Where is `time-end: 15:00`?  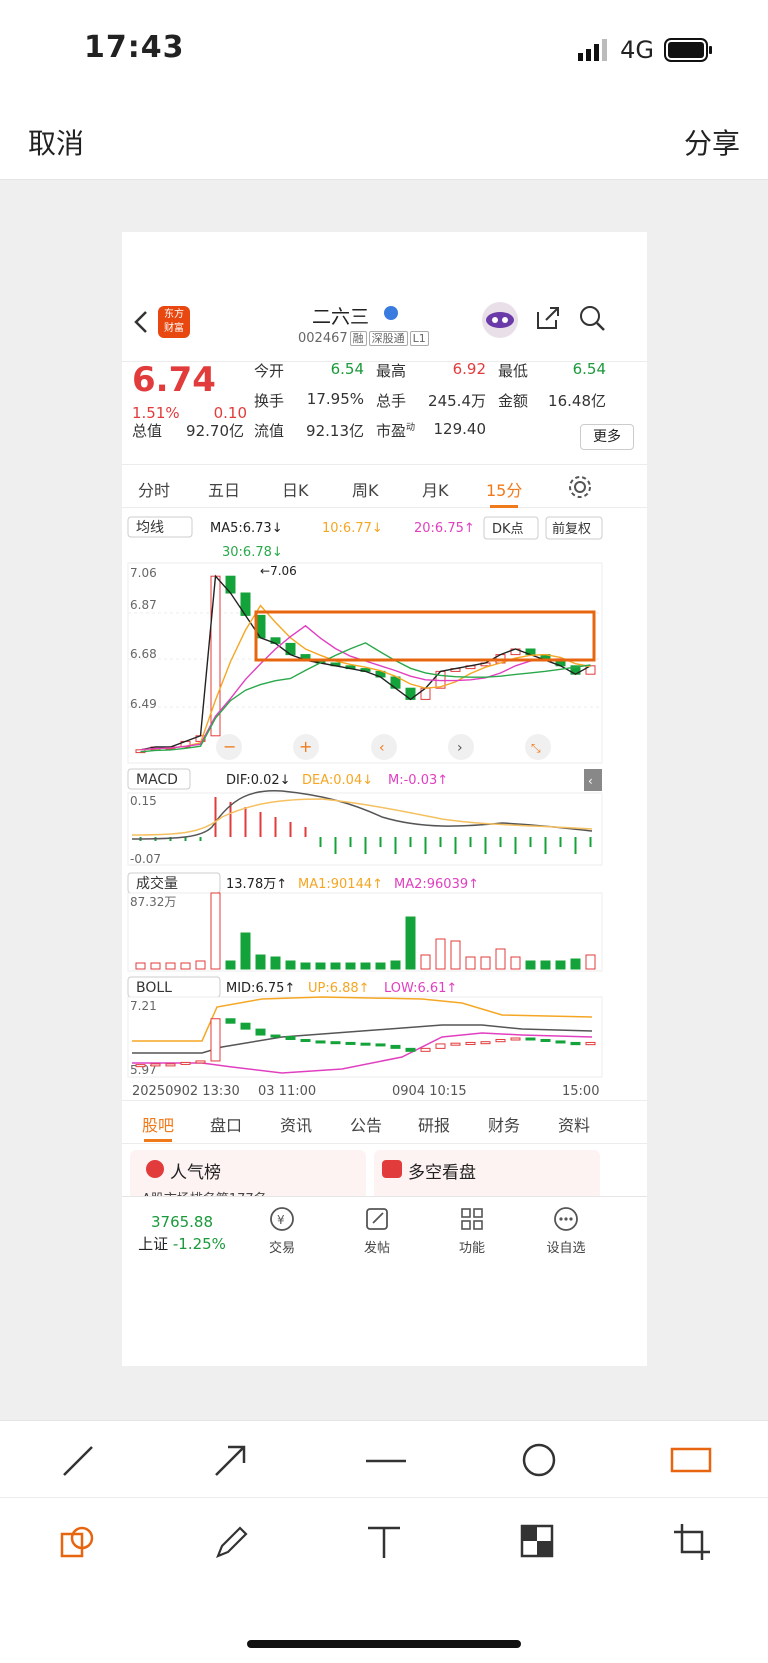 time-end: 15:00 is located at coordinates (580, 1090).